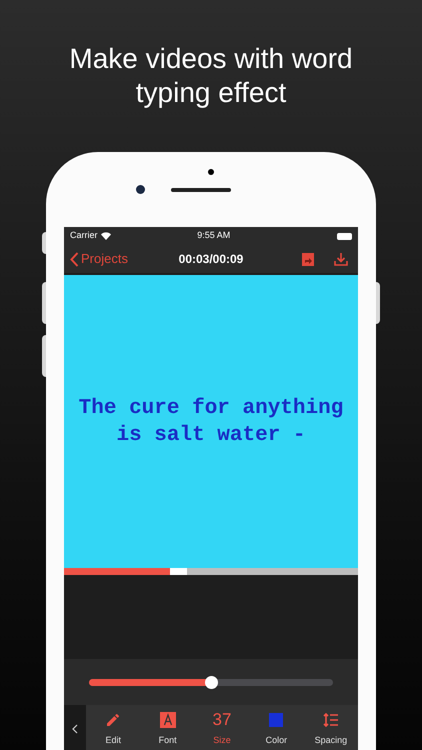  I want to click on clock-time: 9:55 AM, so click(214, 235).